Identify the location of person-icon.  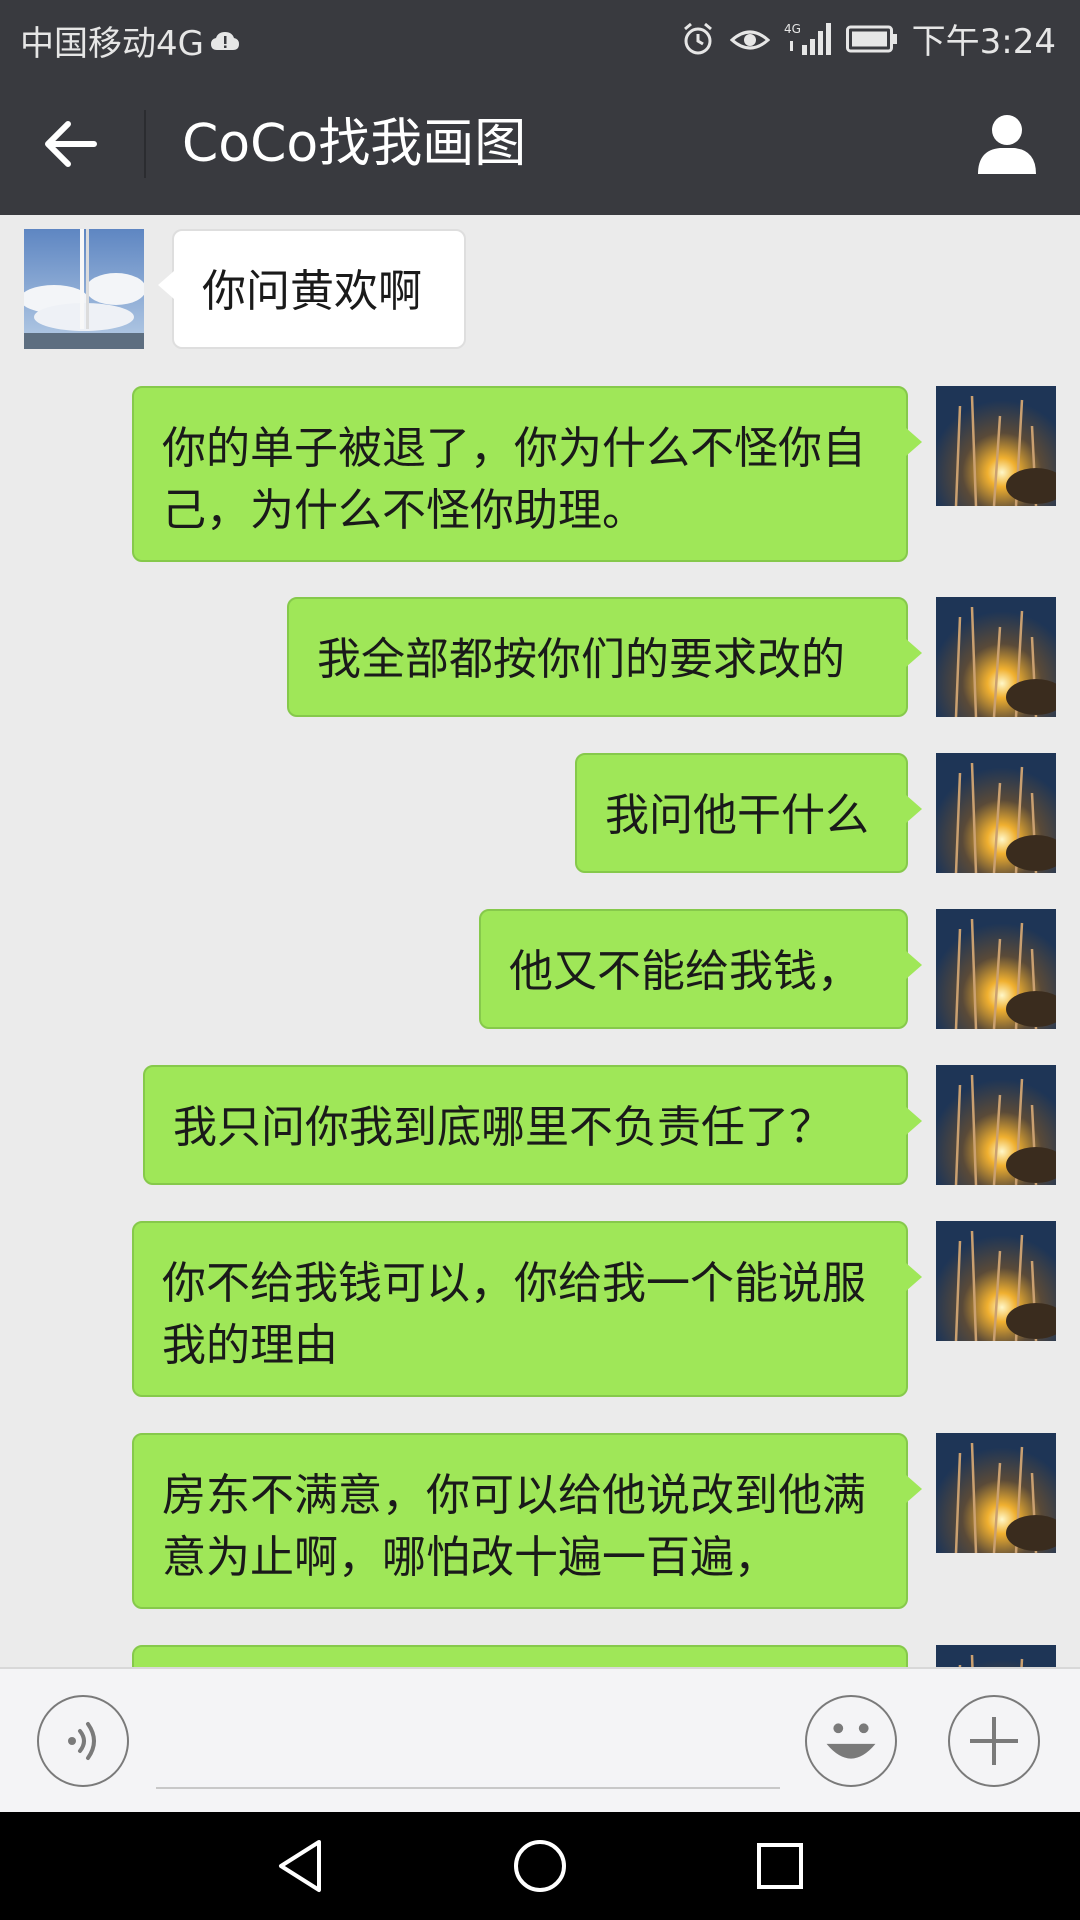
(1007, 144).